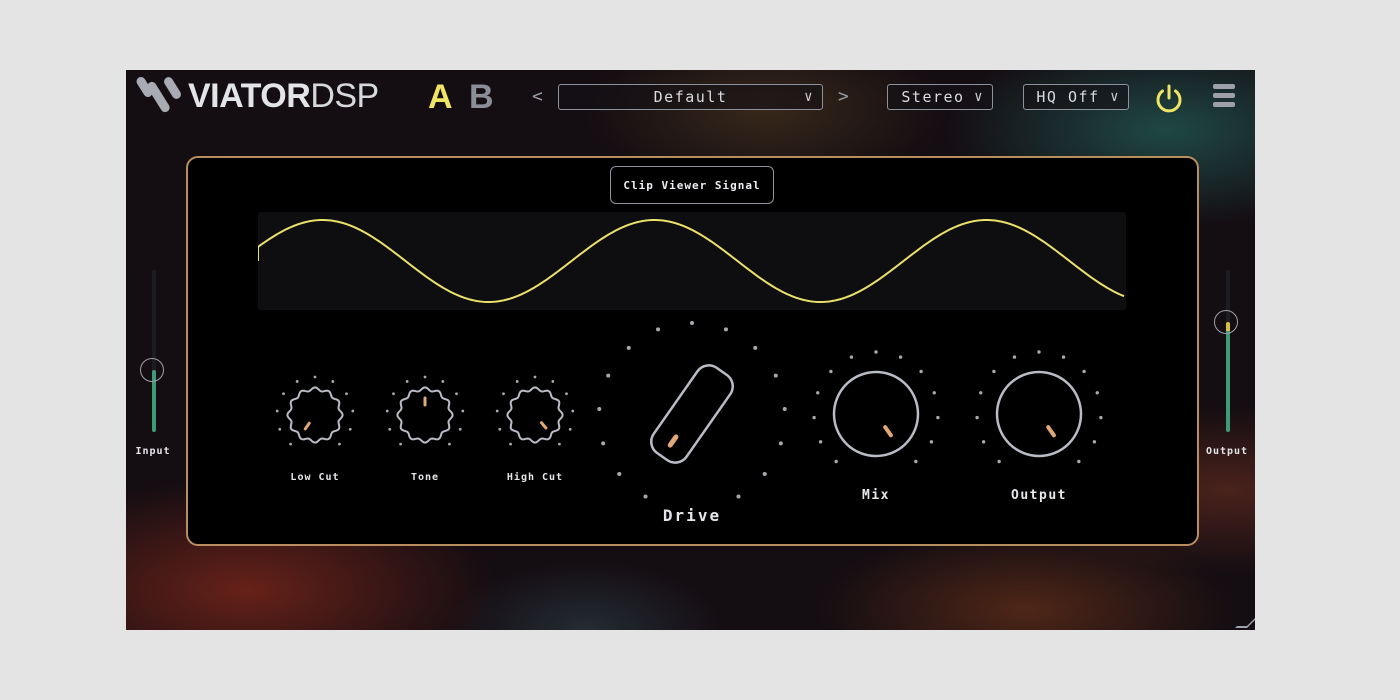 The height and width of the screenshot is (700, 1400). Describe the element at coordinates (440, 97) in the screenshot. I see `ab-a-button: A` at that location.